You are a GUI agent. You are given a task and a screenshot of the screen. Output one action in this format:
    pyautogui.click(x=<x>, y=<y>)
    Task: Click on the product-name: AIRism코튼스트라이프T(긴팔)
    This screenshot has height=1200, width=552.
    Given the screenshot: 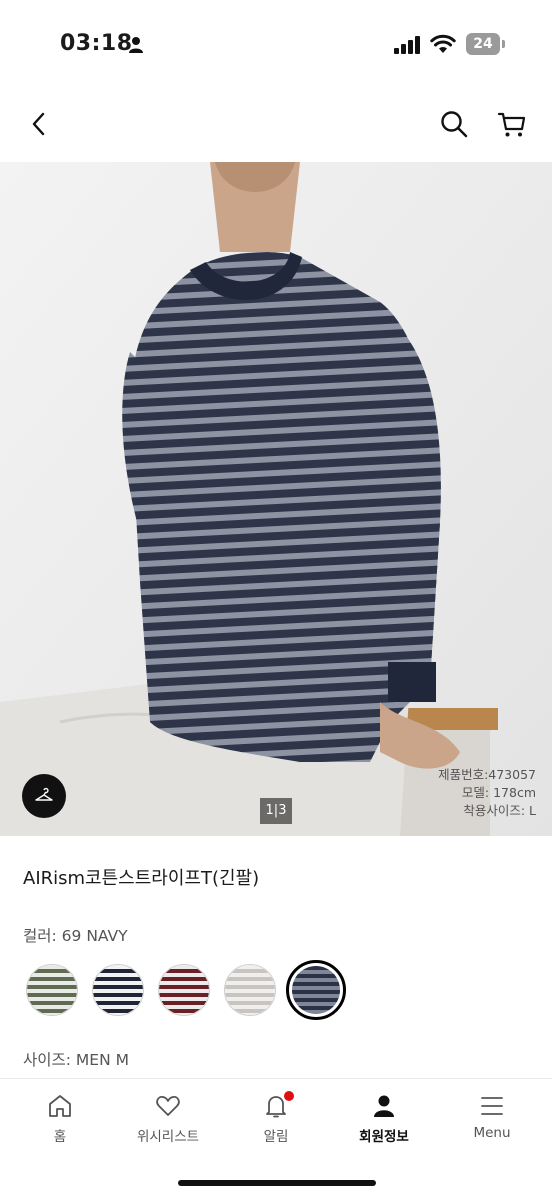 What is the action you would take?
    pyautogui.click(x=141, y=878)
    